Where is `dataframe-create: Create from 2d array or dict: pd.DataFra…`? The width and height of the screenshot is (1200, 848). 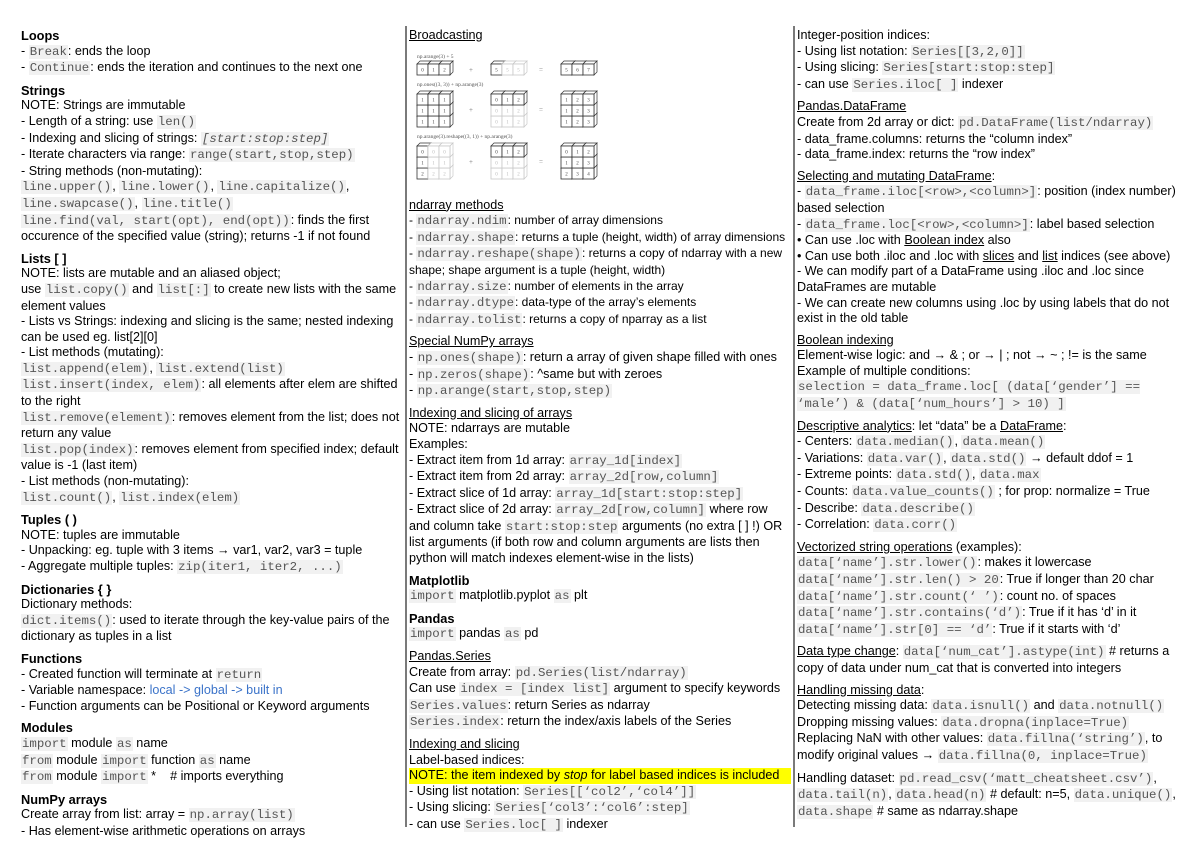 dataframe-create: Create from 2d array or dict: pd.DataFra… is located at coordinates (975, 122).